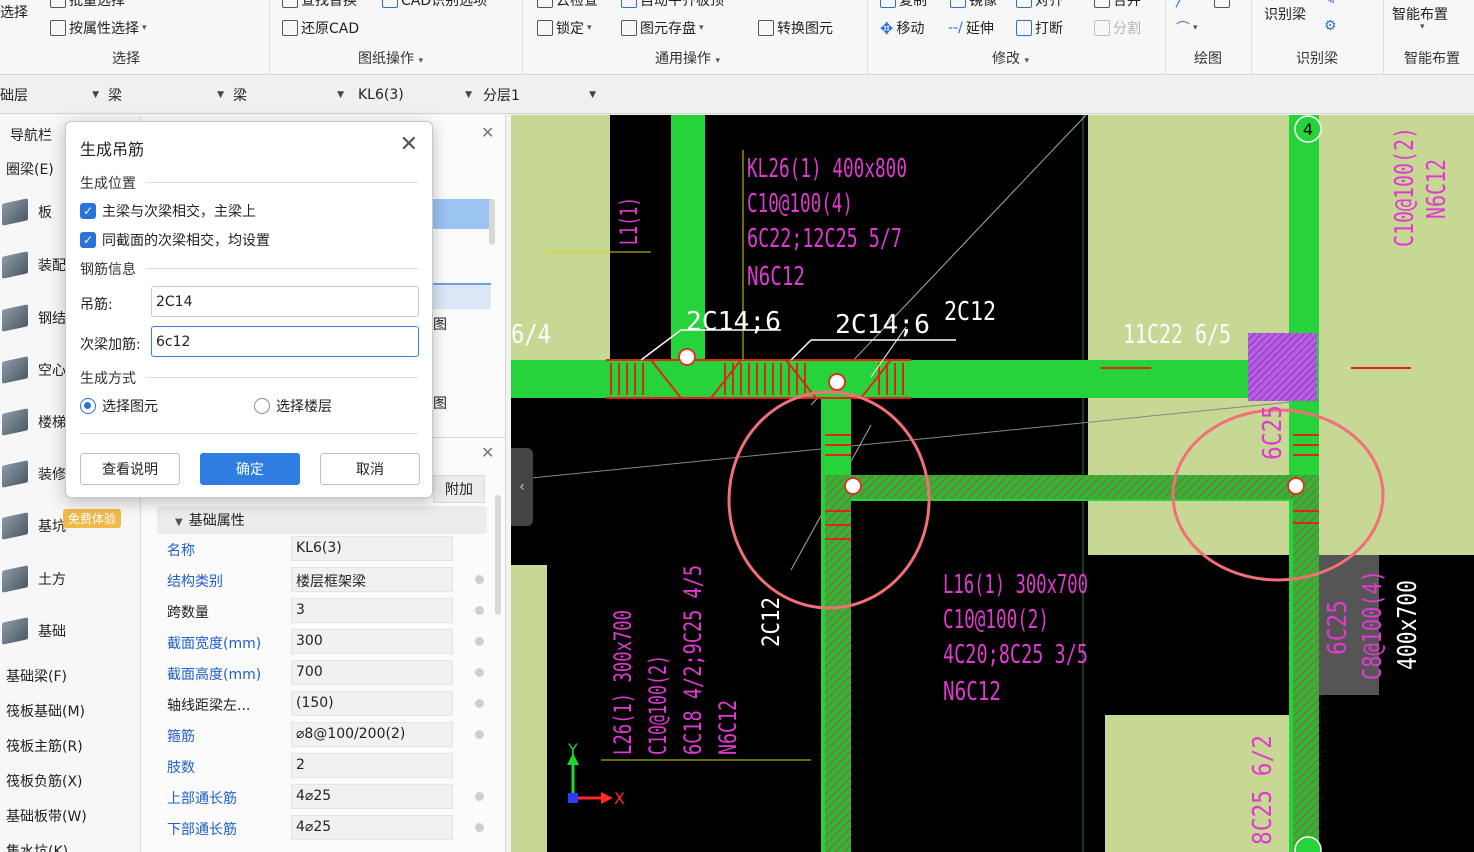 Image resolution: width=1474 pixels, height=852 pixels. What do you see at coordinates (795, 28) in the screenshot?
I see `convert-element-button: 转换图元` at bounding box center [795, 28].